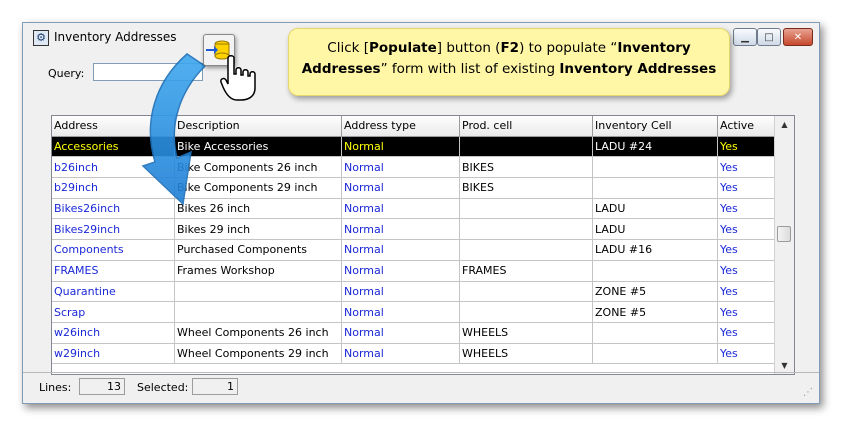 This screenshot has height=423, width=843. I want to click on callout-f2: F2, so click(510, 48).